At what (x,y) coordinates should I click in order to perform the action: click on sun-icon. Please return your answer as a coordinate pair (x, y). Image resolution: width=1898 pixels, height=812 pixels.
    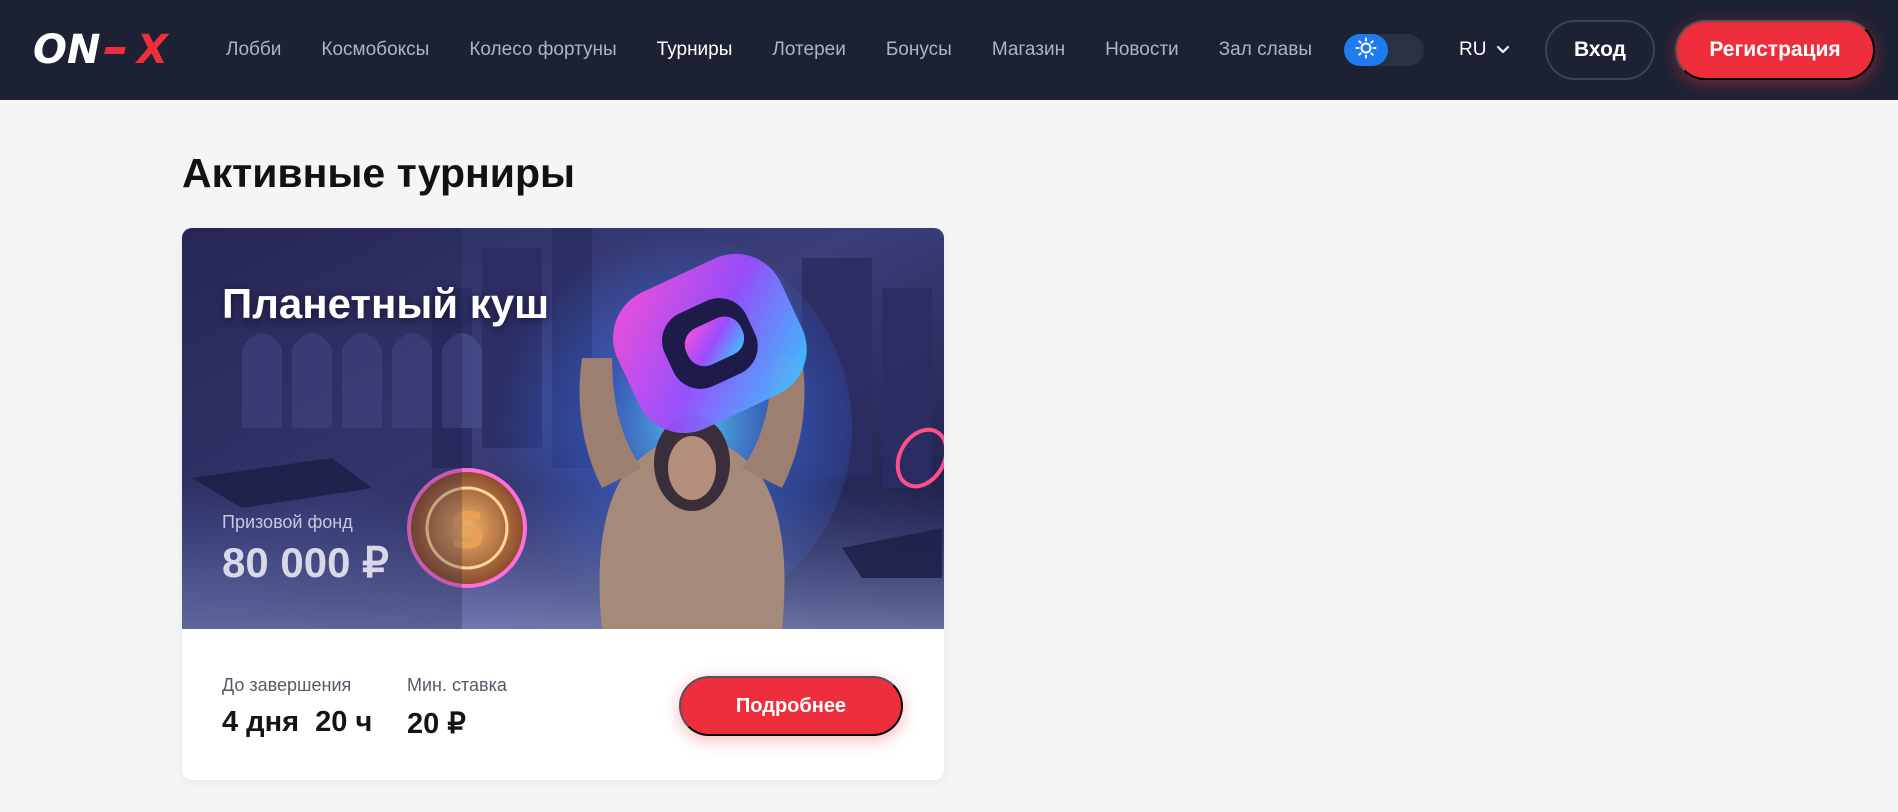
    Looking at the image, I should click on (1366, 50).